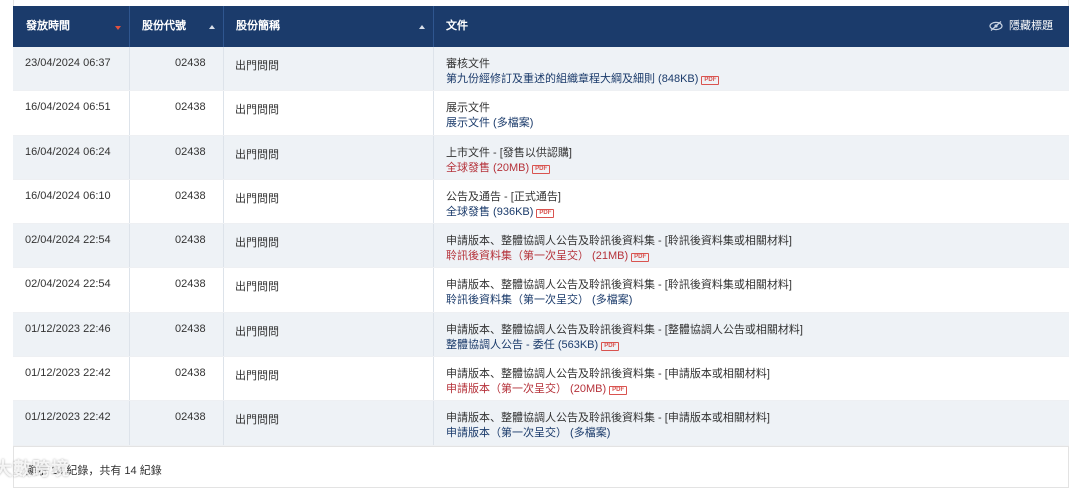  I want to click on table-row: 16/04/2024 06:51 02438 出門問問 展示文件展示文件 (多檔案), so click(541, 113).